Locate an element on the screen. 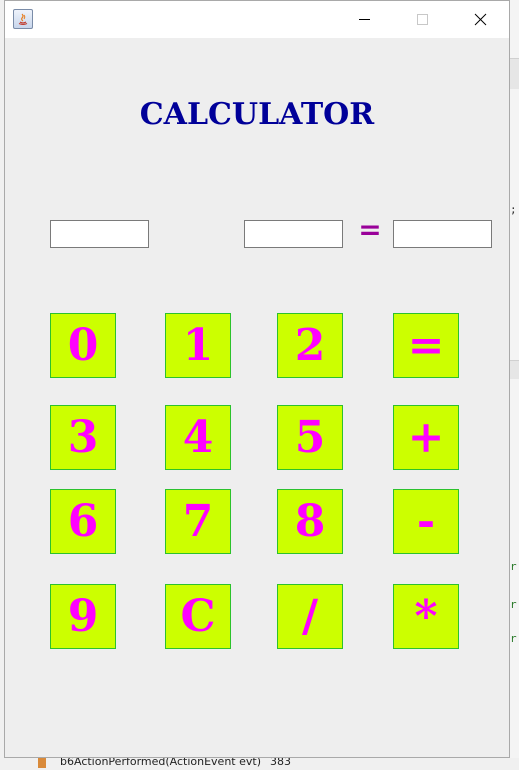 The height and width of the screenshot is (770, 519). result-input is located at coordinates (442, 234).